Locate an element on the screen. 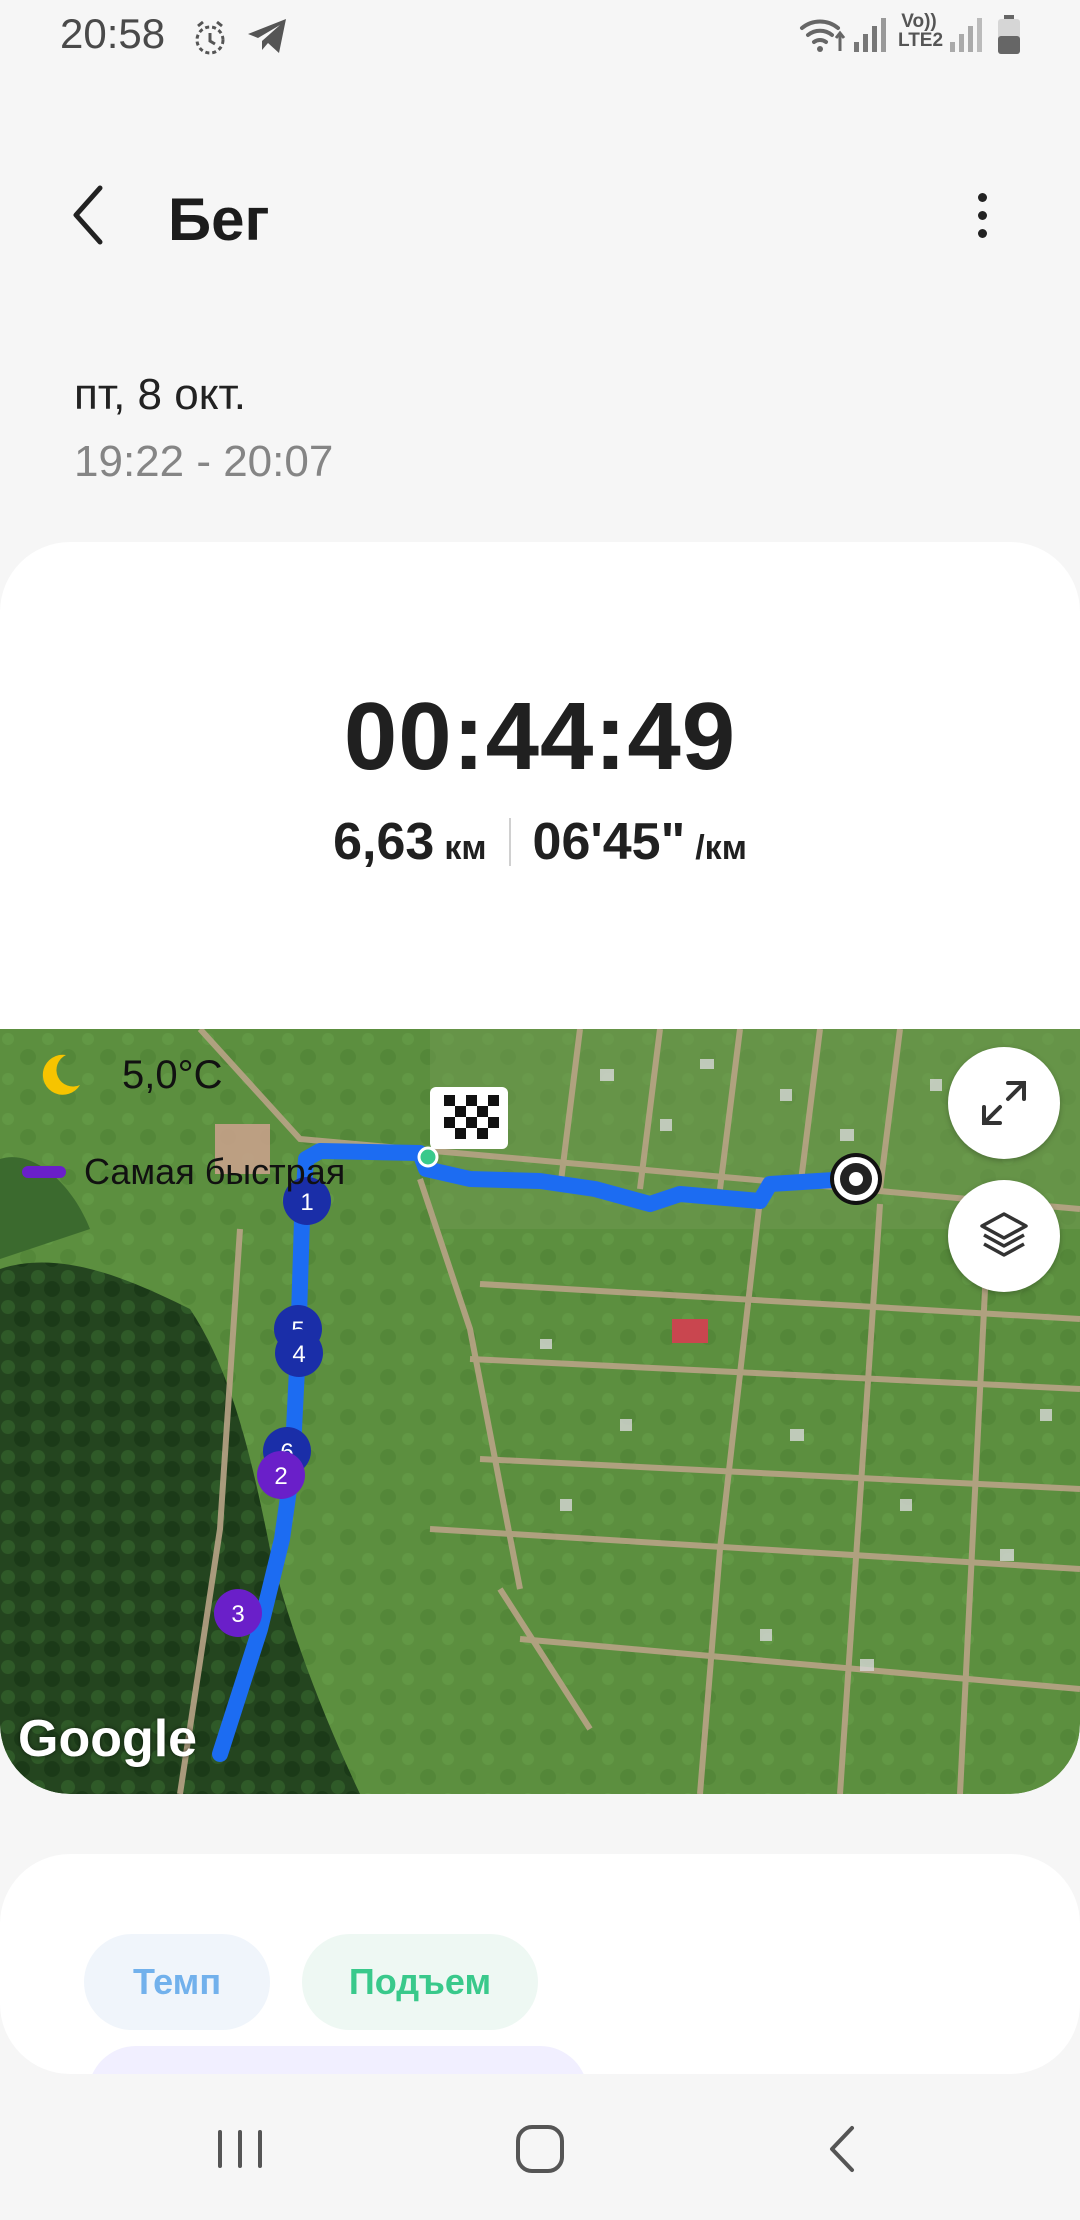 This screenshot has height=2220, width=1080. tab-climb: Подъем is located at coordinates (420, 1982).